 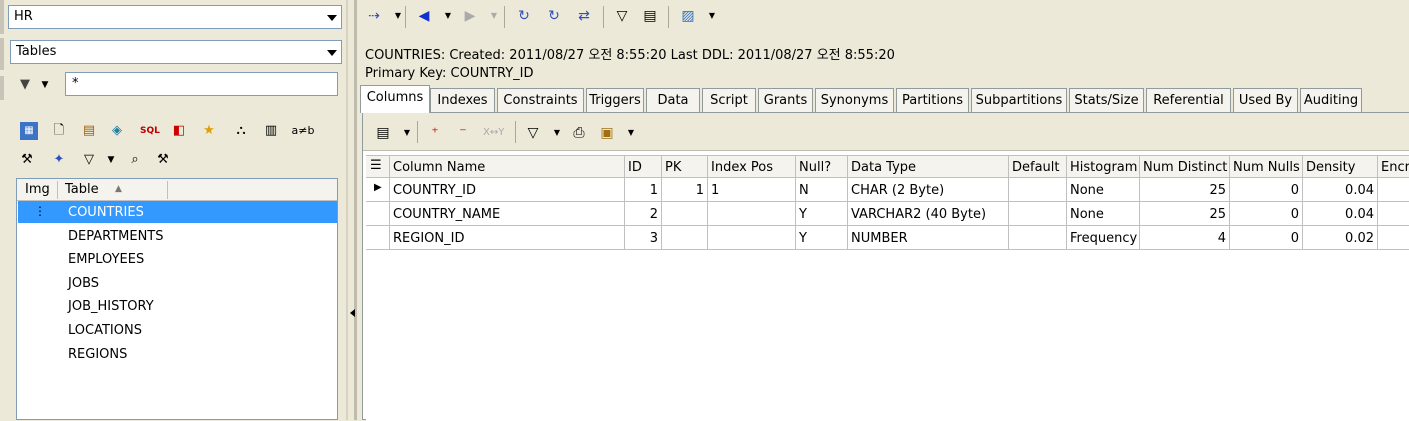 I want to click on column-header: Null?, so click(x=822, y=167).